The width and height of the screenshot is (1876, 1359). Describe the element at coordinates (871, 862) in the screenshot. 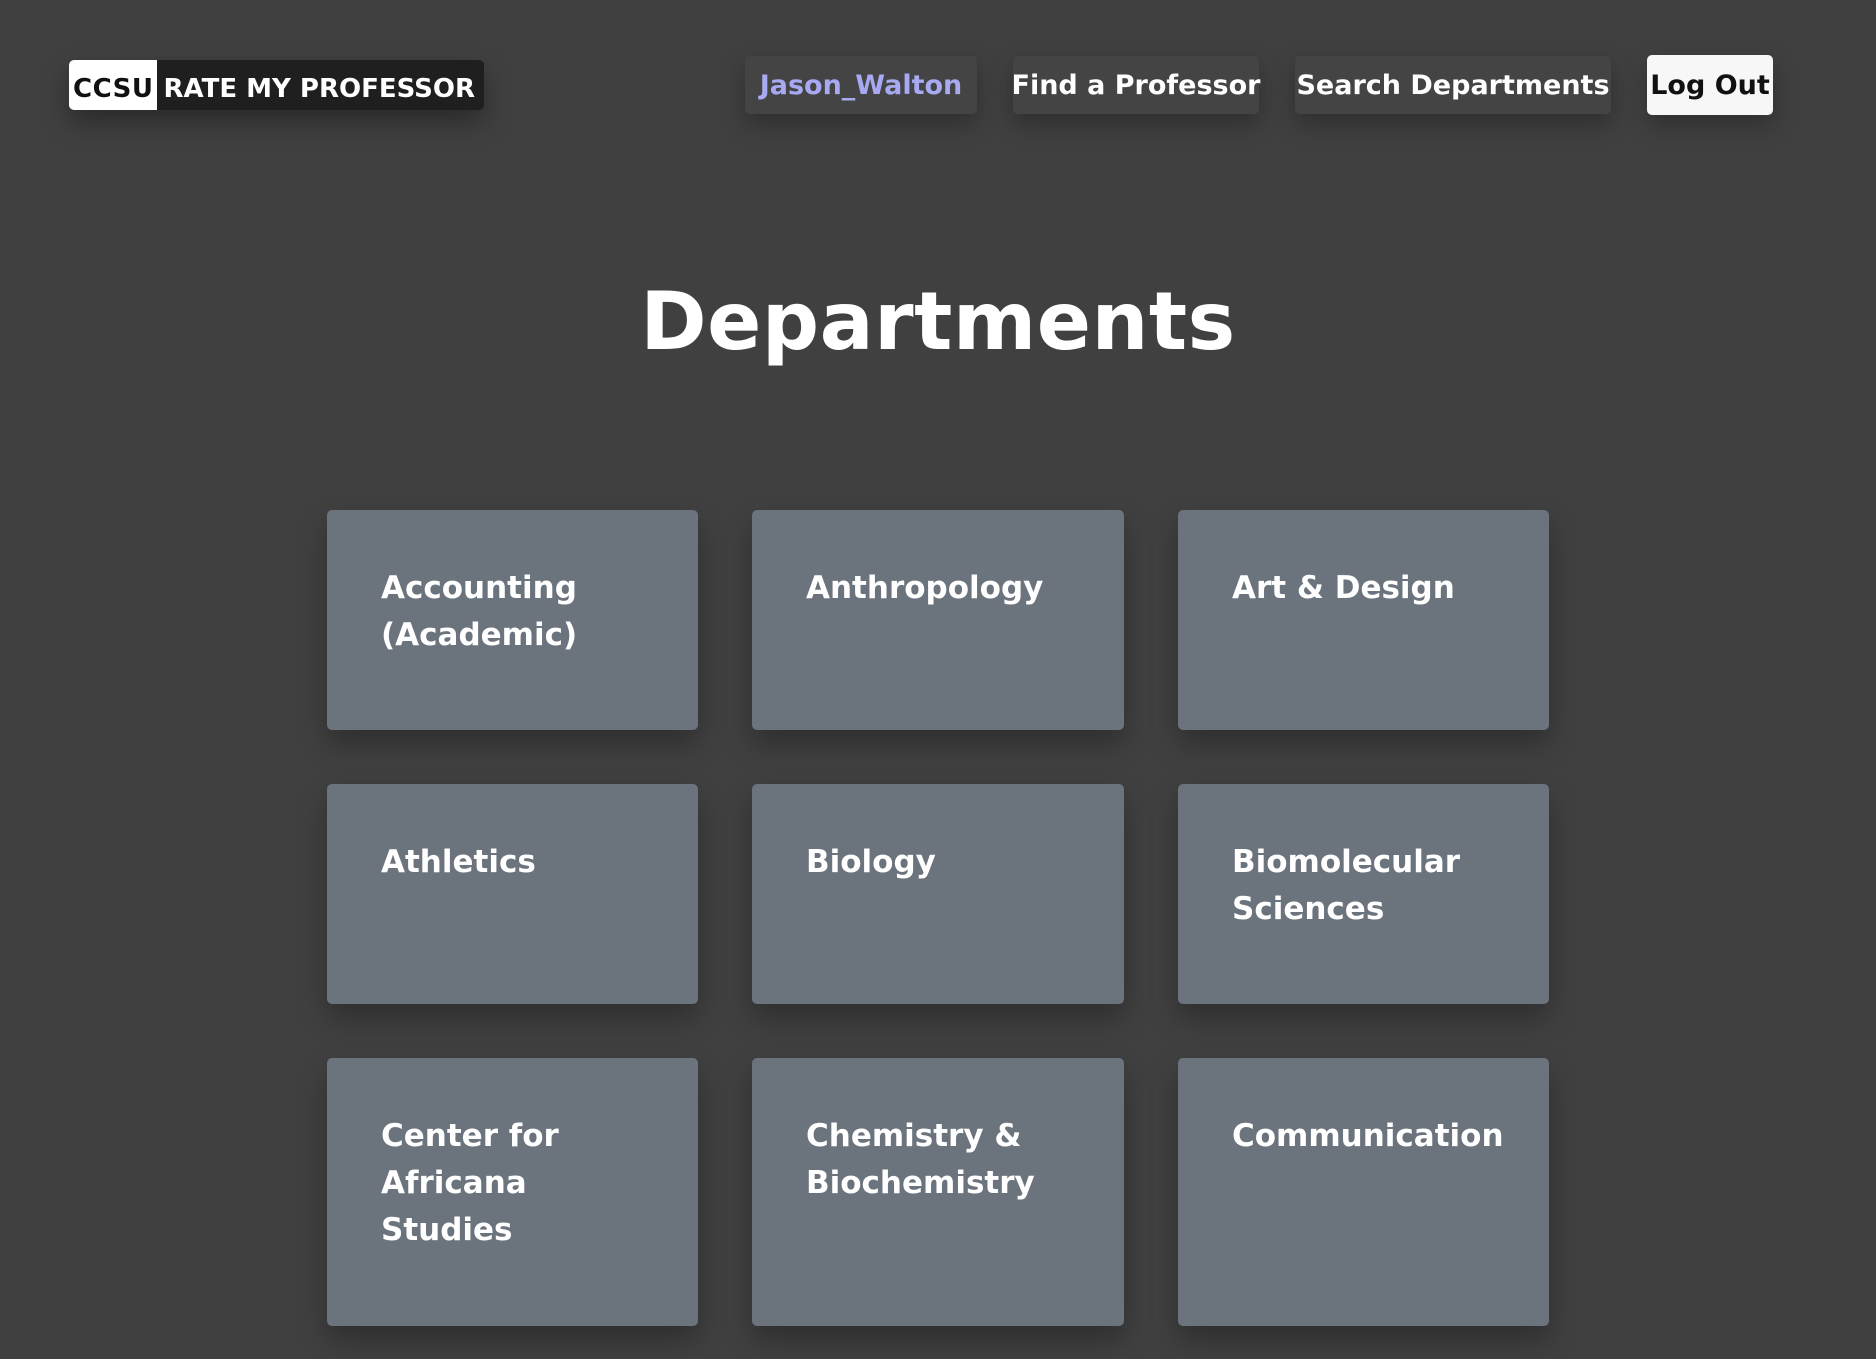

I see `department-name: Biology` at that location.